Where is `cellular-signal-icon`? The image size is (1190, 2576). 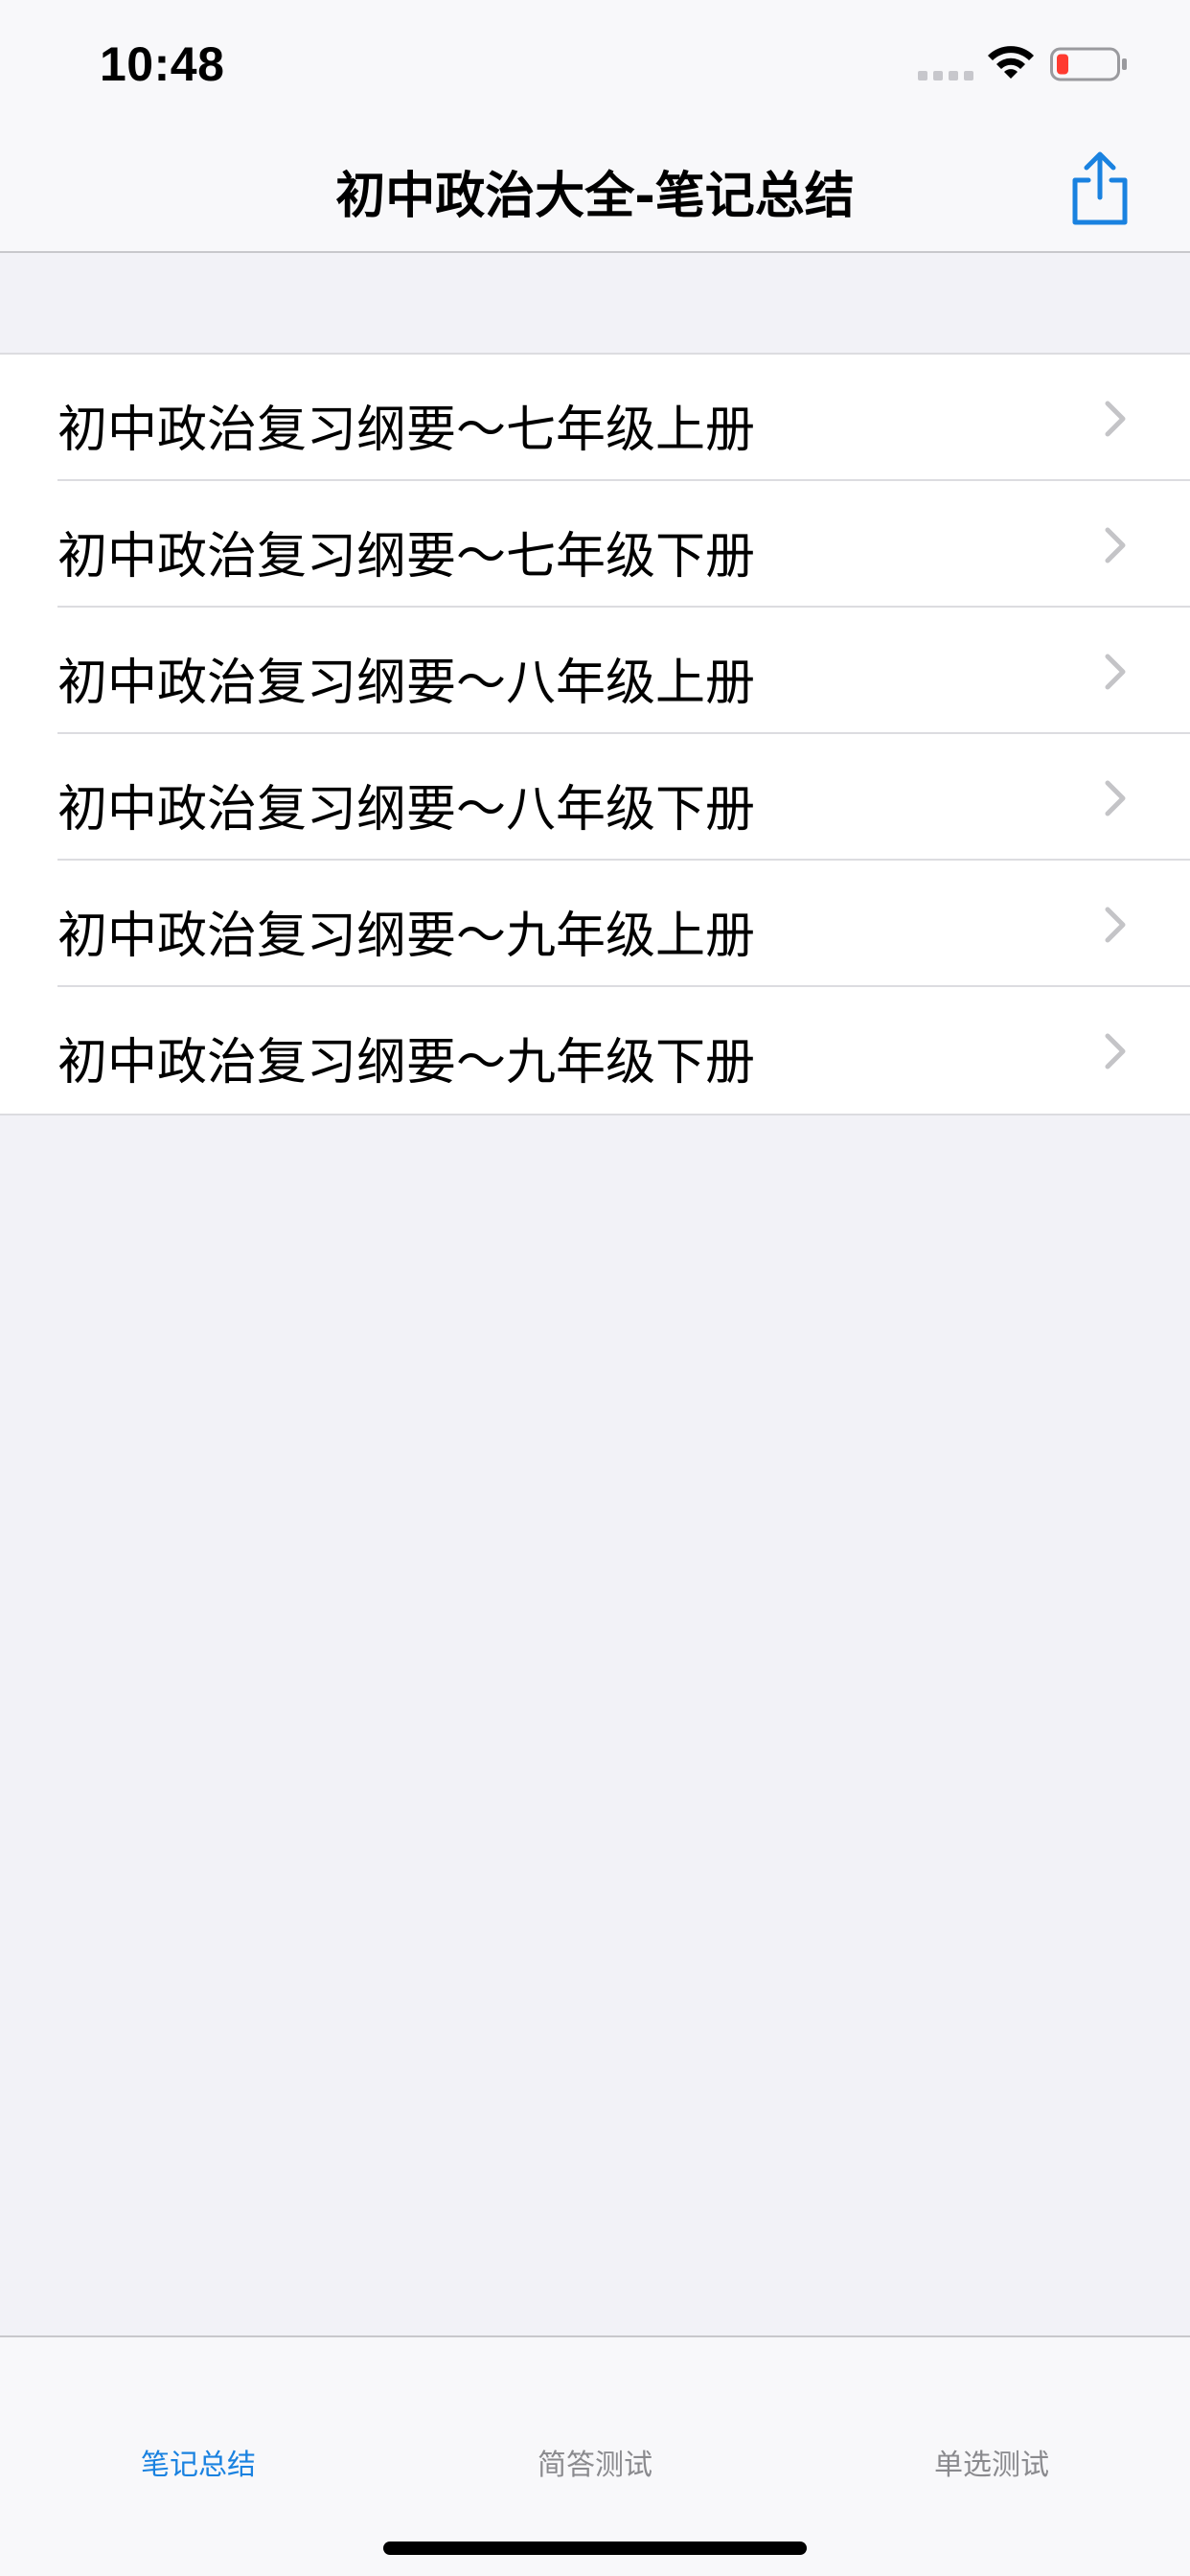
cellular-signal-icon is located at coordinates (946, 75).